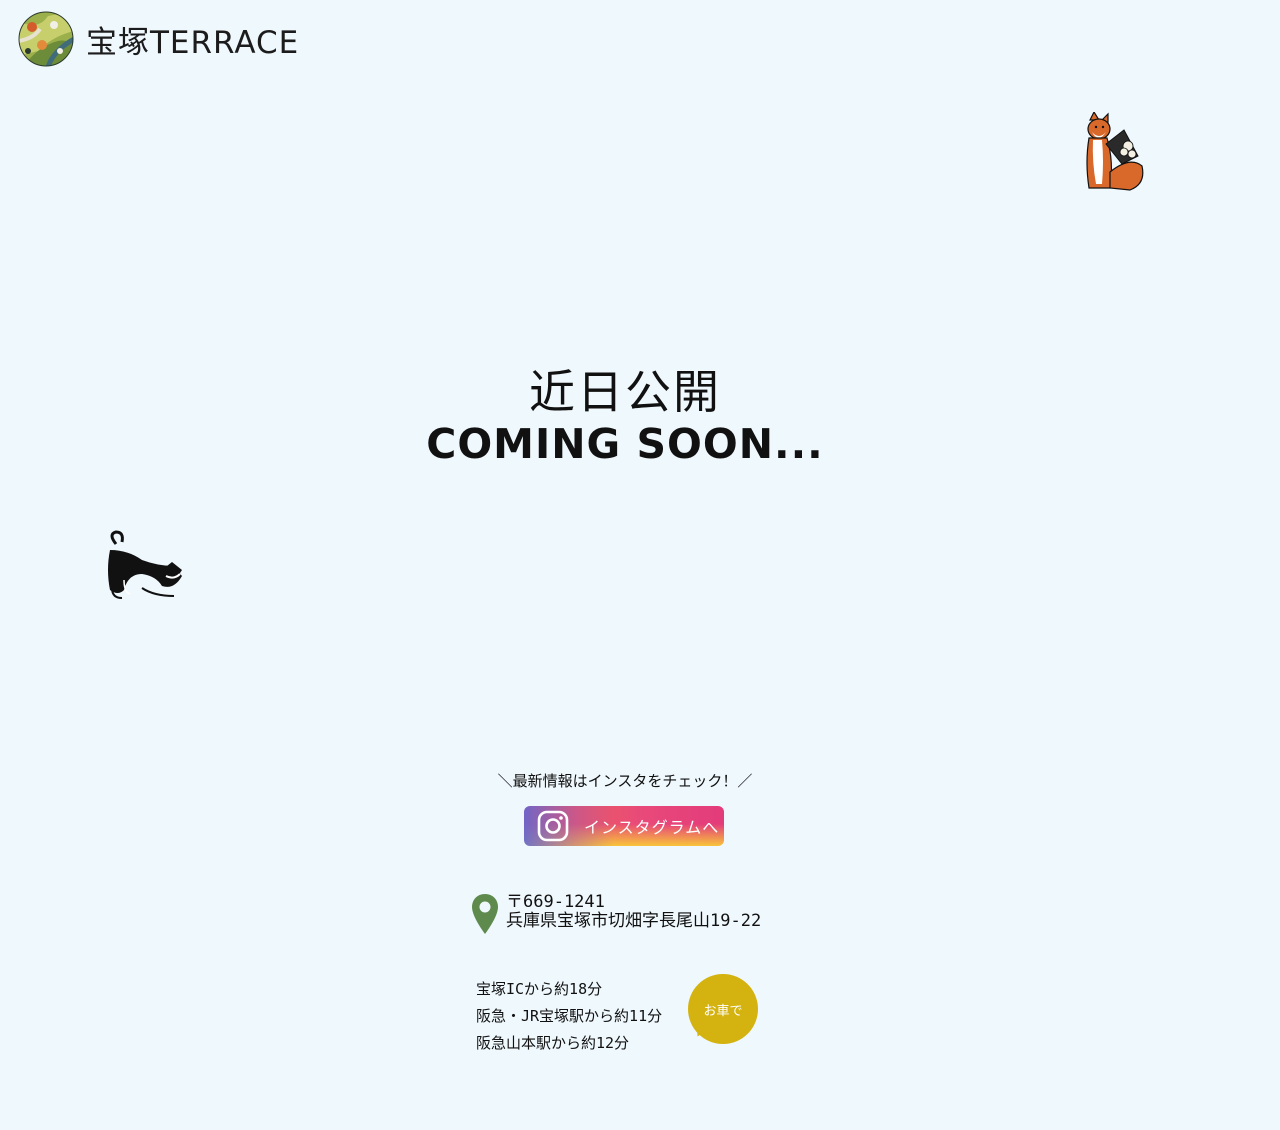 The image size is (1280, 1130). I want to click on headline-jp: 近日公開, so click(625, 392).